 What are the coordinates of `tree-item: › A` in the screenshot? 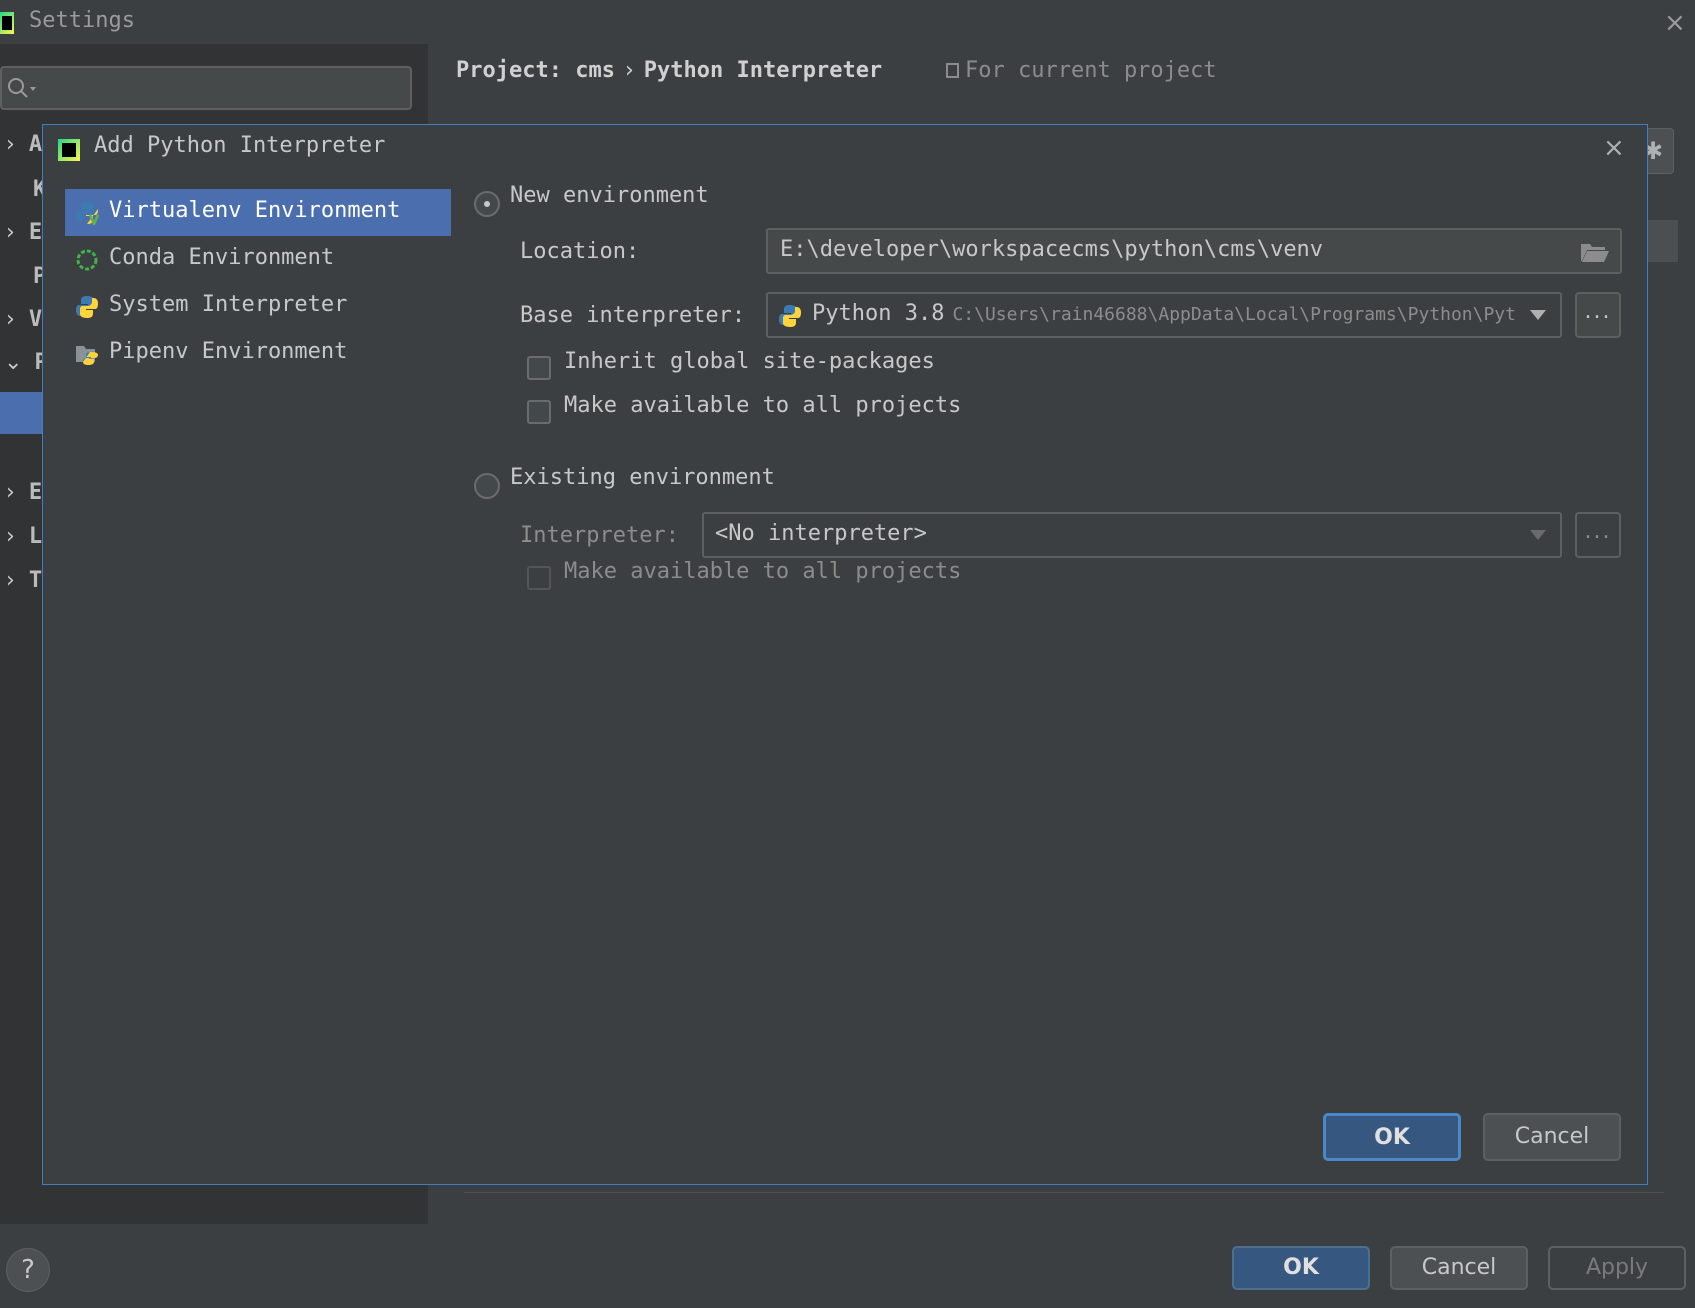 It's located at (24, 144).